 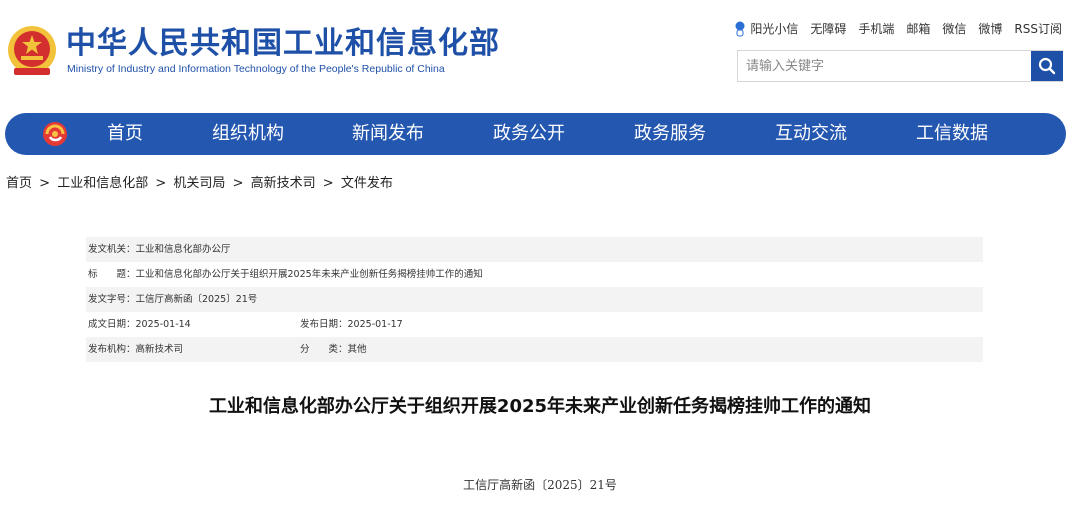 I want to click on meta-label: 标 题：, so click(x=112, y=274).